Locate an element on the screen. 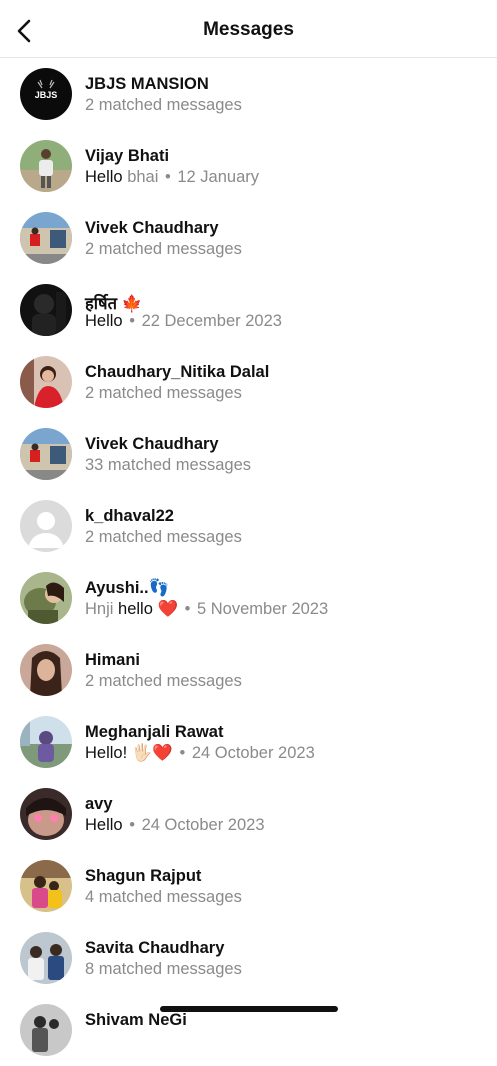  conversation-subtitle: 4 matched messages is located at coordinates (163, 897).